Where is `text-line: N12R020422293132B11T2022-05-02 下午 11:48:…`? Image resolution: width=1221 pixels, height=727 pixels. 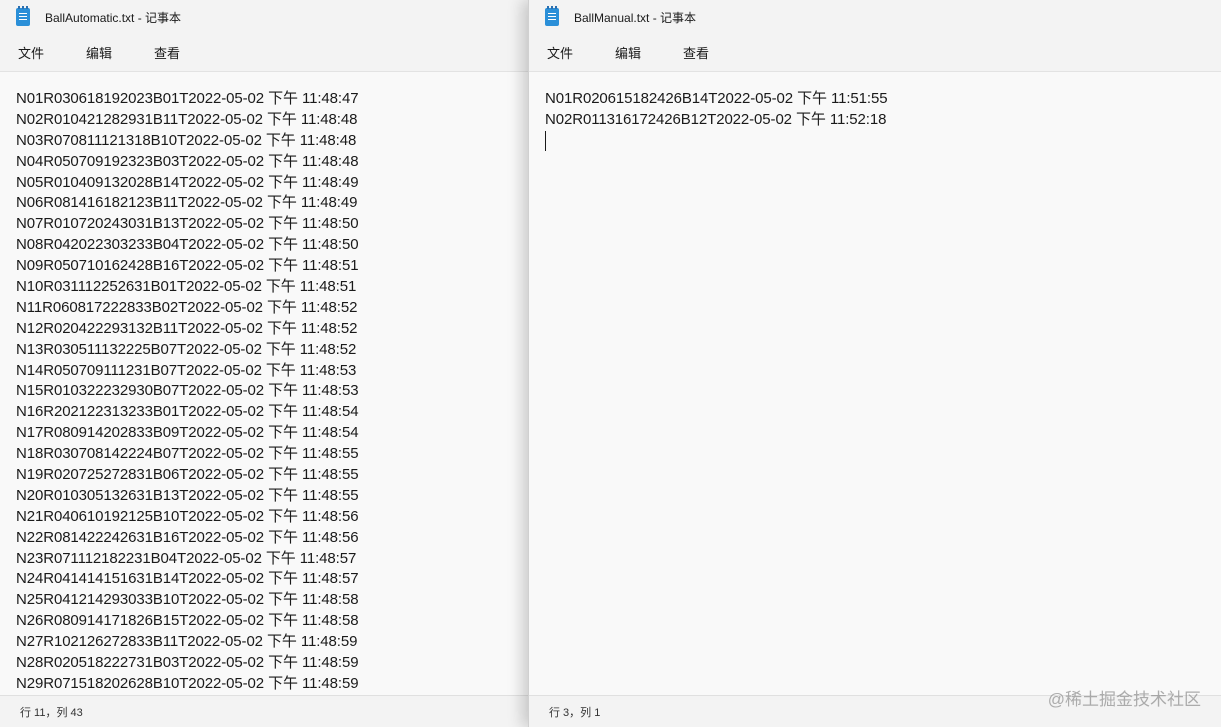
text-line: N12R020422293132B11T2022-05-02 下午 11:48:… is located at coordinates (187, 328).